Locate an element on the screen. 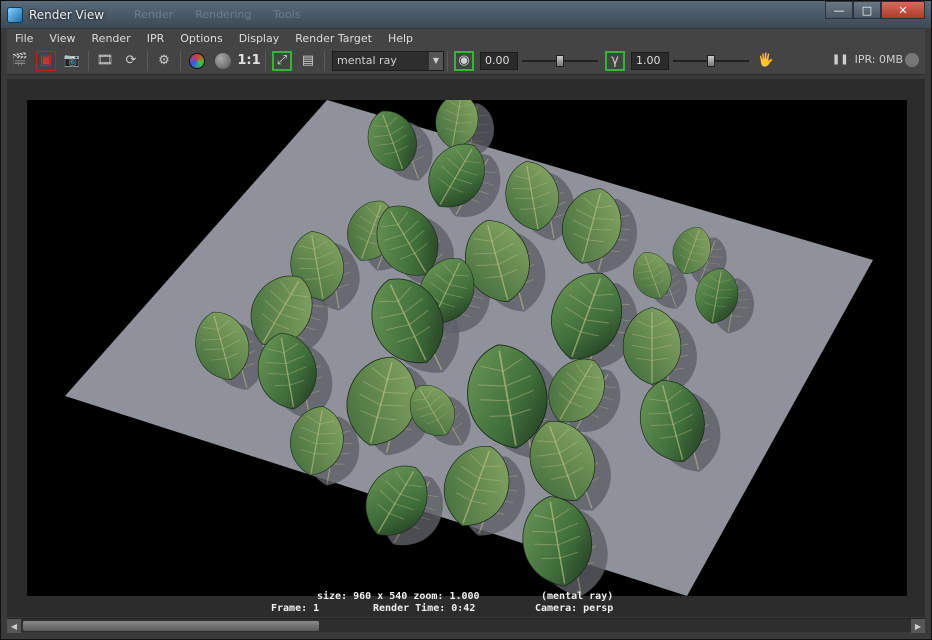  renderer-dropdown: mental ray ▼ is located at coordinates (388, 60).